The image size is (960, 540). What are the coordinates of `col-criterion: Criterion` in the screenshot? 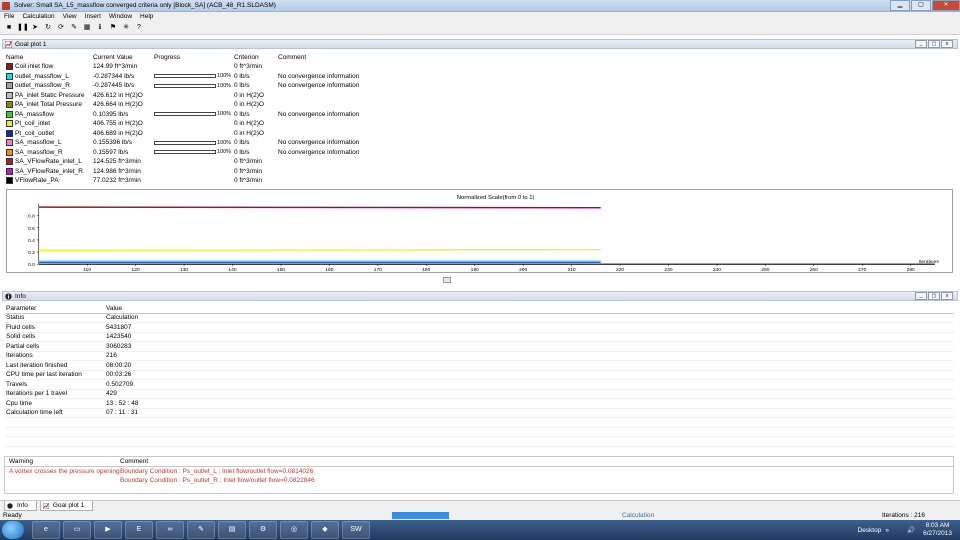 It's located at (256, 57).